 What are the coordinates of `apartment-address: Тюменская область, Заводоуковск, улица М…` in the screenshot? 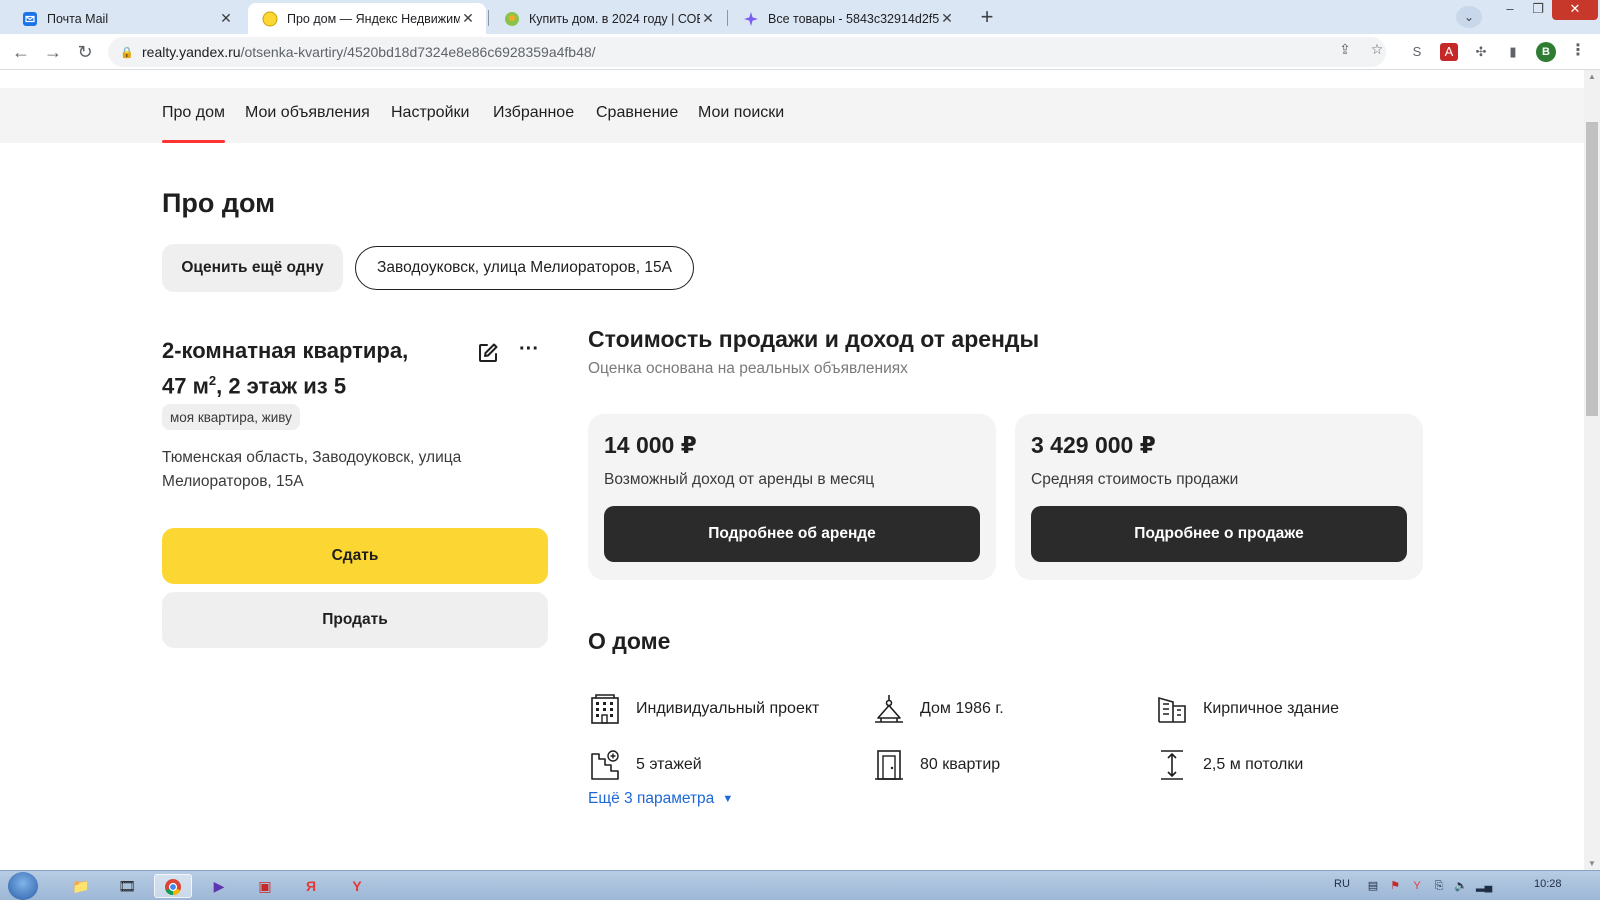 It's located at (312, 469).